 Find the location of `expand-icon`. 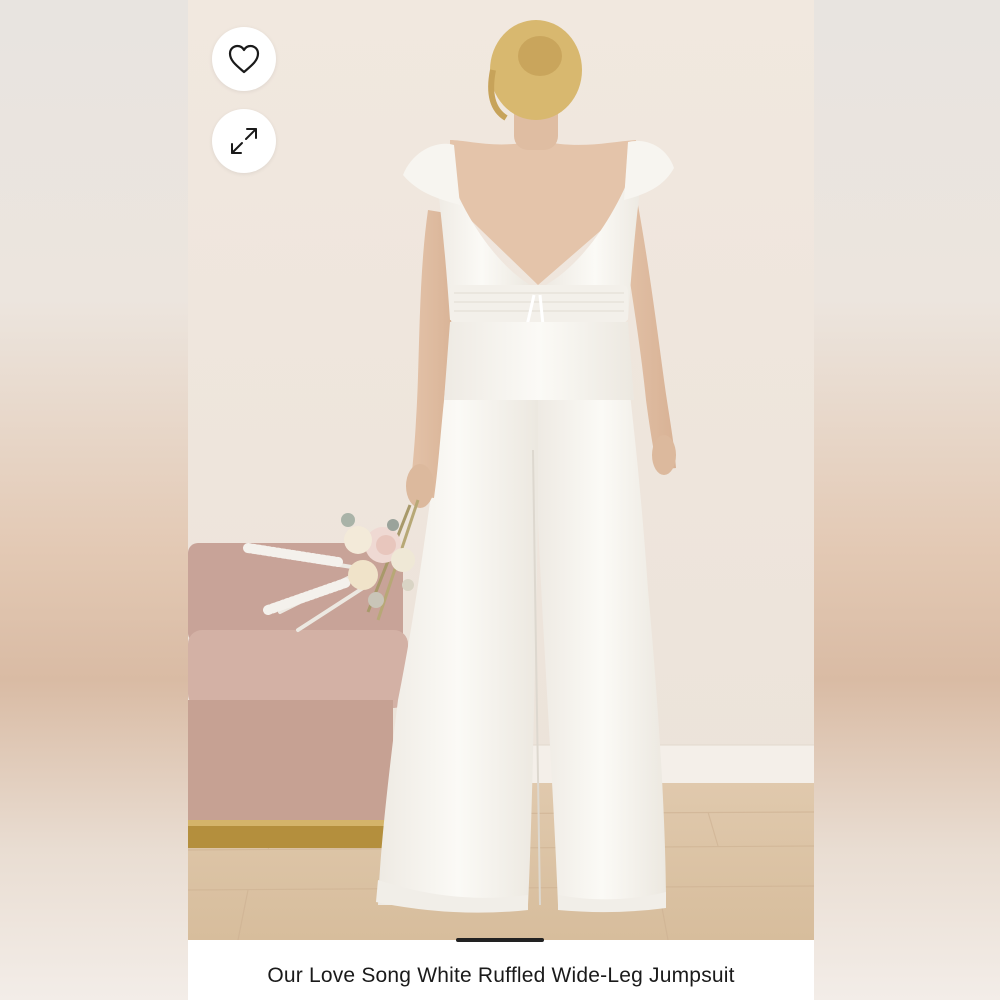

expand-icon is located at coordinates (244, 141).